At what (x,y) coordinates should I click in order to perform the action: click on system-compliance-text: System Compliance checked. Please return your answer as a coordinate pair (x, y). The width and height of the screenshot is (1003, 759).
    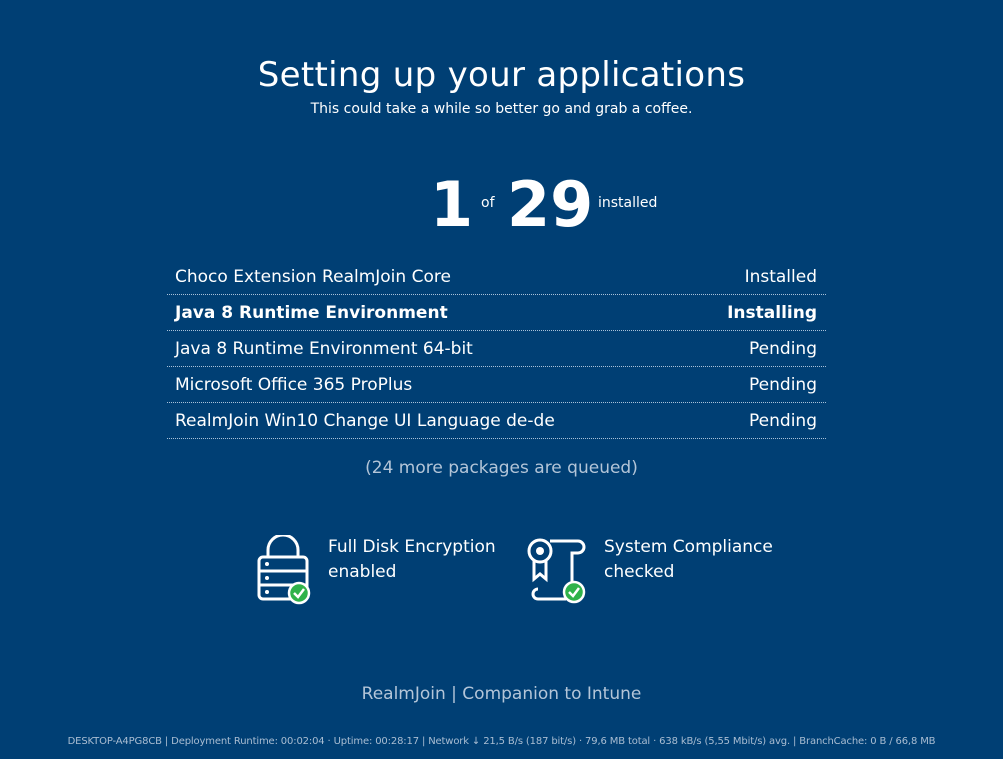
    Looking at the image, I should click on (688, 560).